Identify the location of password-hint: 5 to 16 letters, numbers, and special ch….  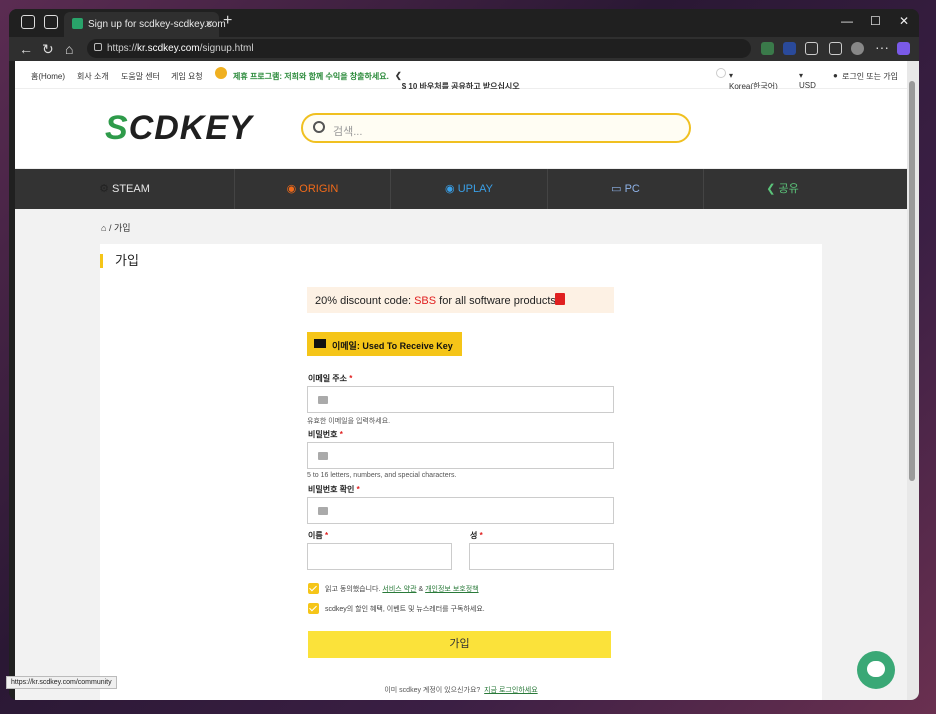
(382, 475).